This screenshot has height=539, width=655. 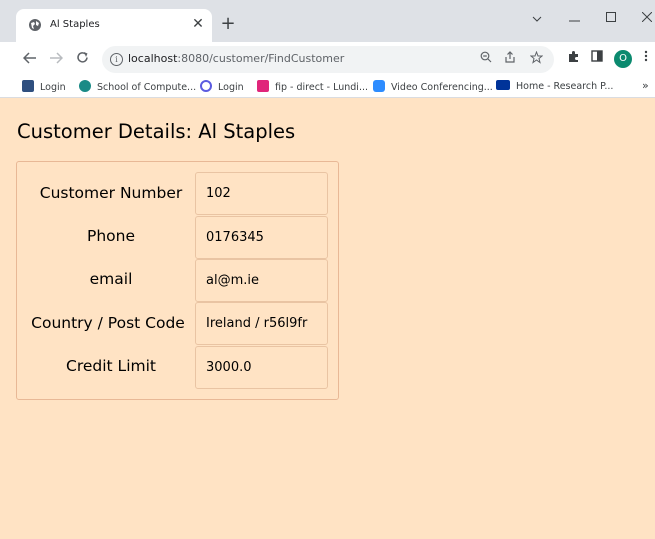 What do you see at coordinates (611, 19) in the screenshot?
I see `maximize-icon` at bounding box center [611, 19].